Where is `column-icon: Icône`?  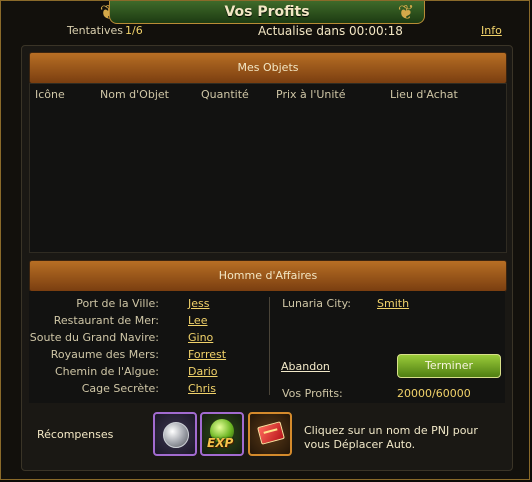
column-icon: Icône is located at coordinates (50, 94).